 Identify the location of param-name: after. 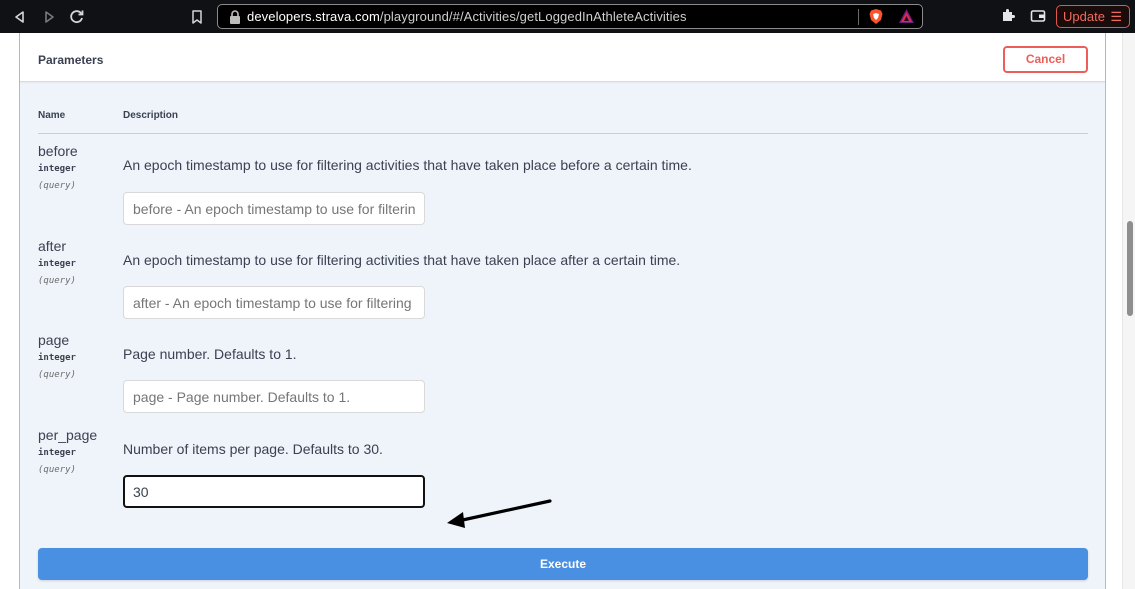
(52, 246).